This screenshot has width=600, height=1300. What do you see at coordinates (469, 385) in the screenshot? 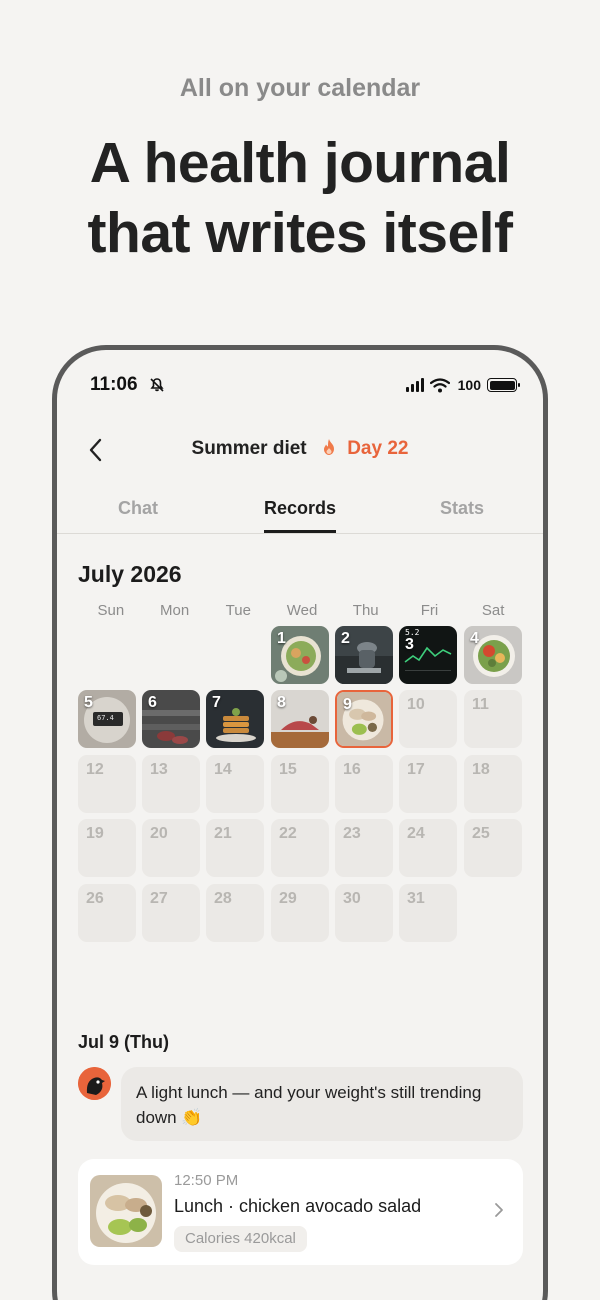
I see `battery-percent: 100` at bounding box center [469, 385].